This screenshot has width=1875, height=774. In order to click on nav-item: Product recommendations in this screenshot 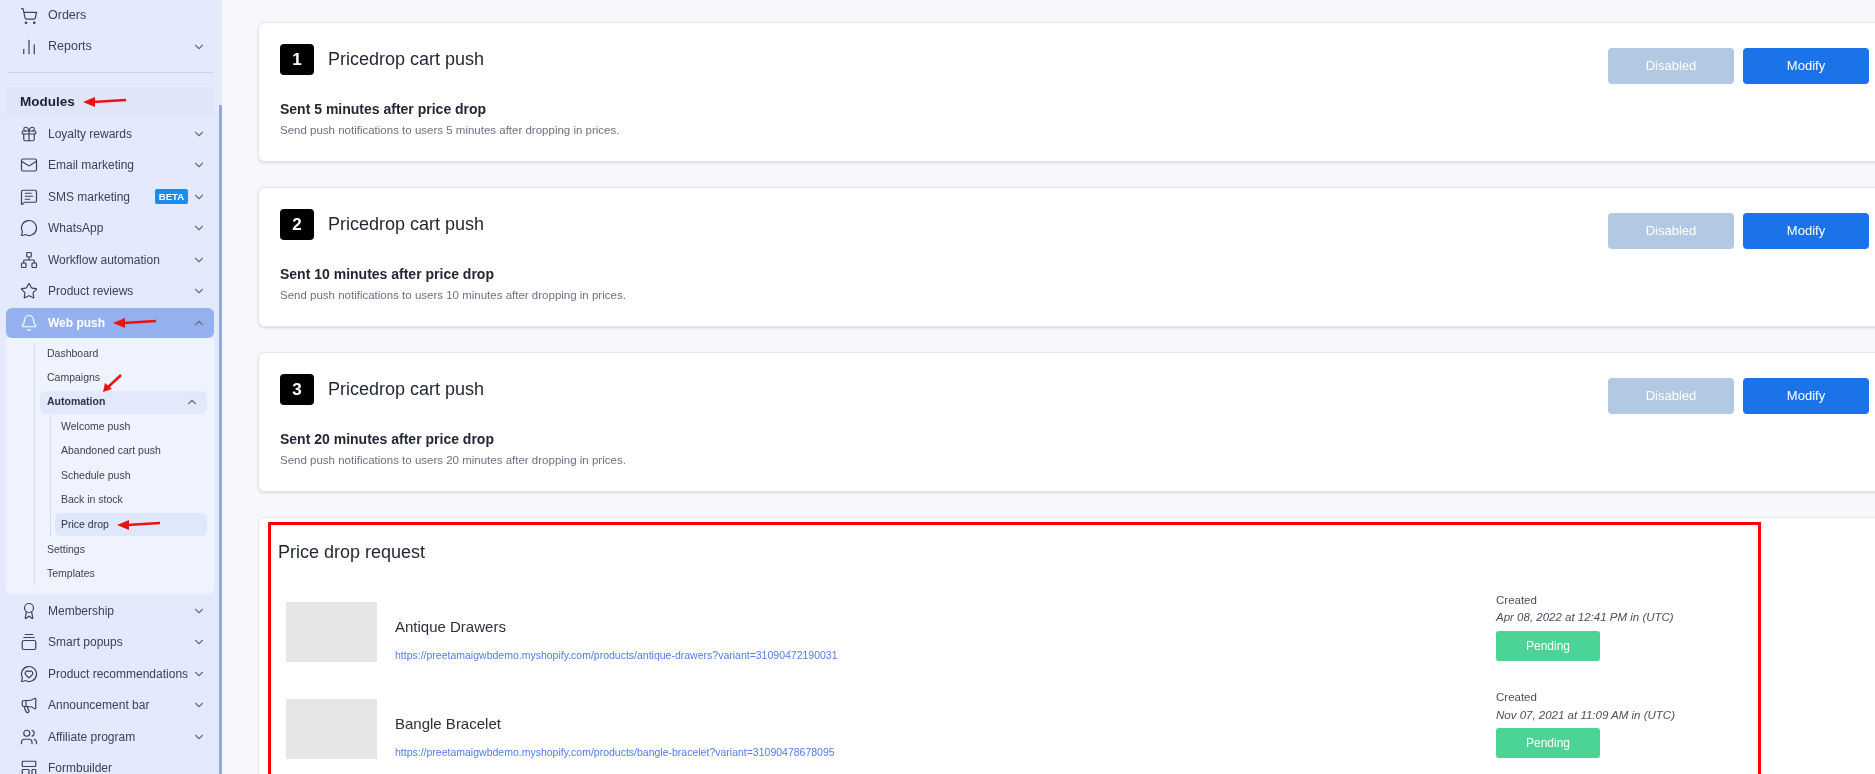, I will do `click(110, 673)`.